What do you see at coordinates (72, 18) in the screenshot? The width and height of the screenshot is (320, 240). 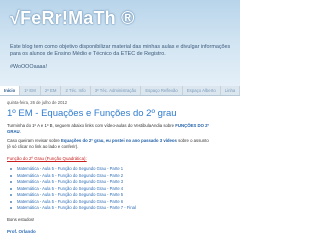 I see `blog-title: √FeRr!MaTh ®` at bounding box center [72, 18].